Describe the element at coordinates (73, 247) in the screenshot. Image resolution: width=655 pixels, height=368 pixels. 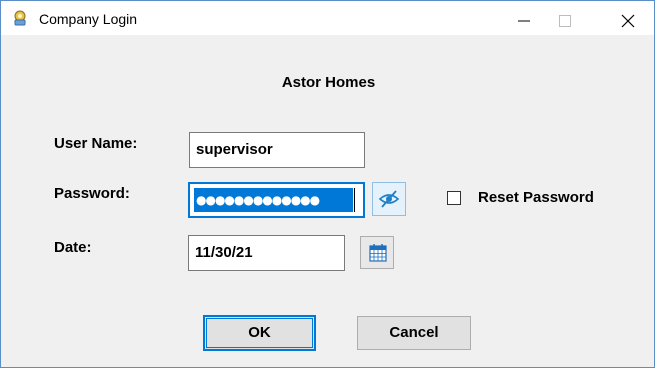
I see `date-label: Date:` at that location.